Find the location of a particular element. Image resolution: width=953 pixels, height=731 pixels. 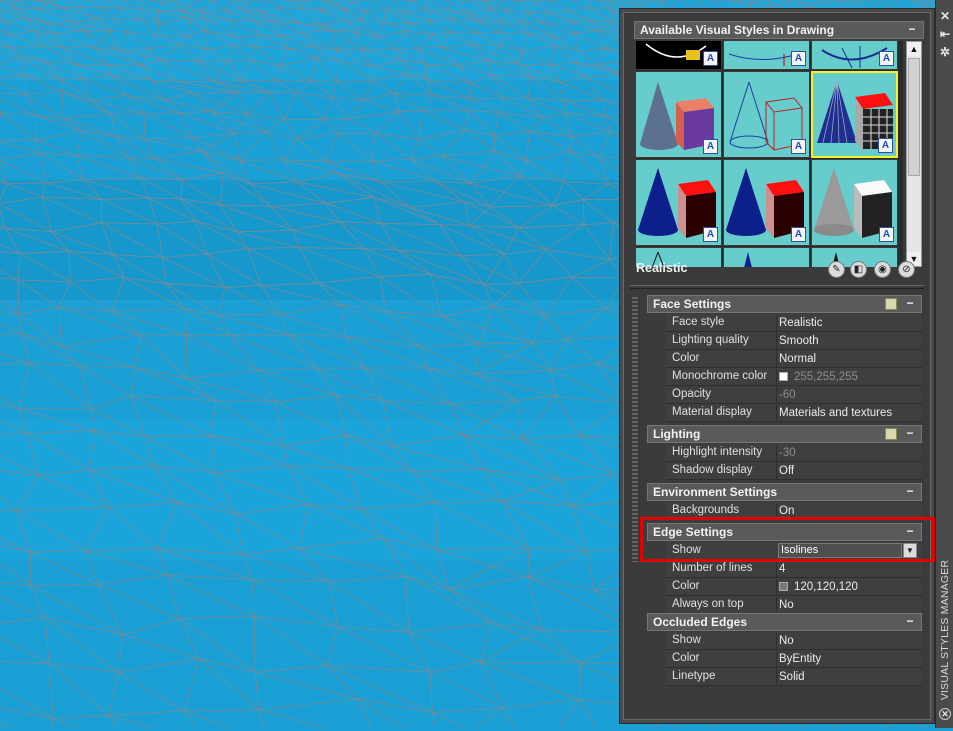

section-environment-settings: Environment Settings − is located at coordinates (784, 492).